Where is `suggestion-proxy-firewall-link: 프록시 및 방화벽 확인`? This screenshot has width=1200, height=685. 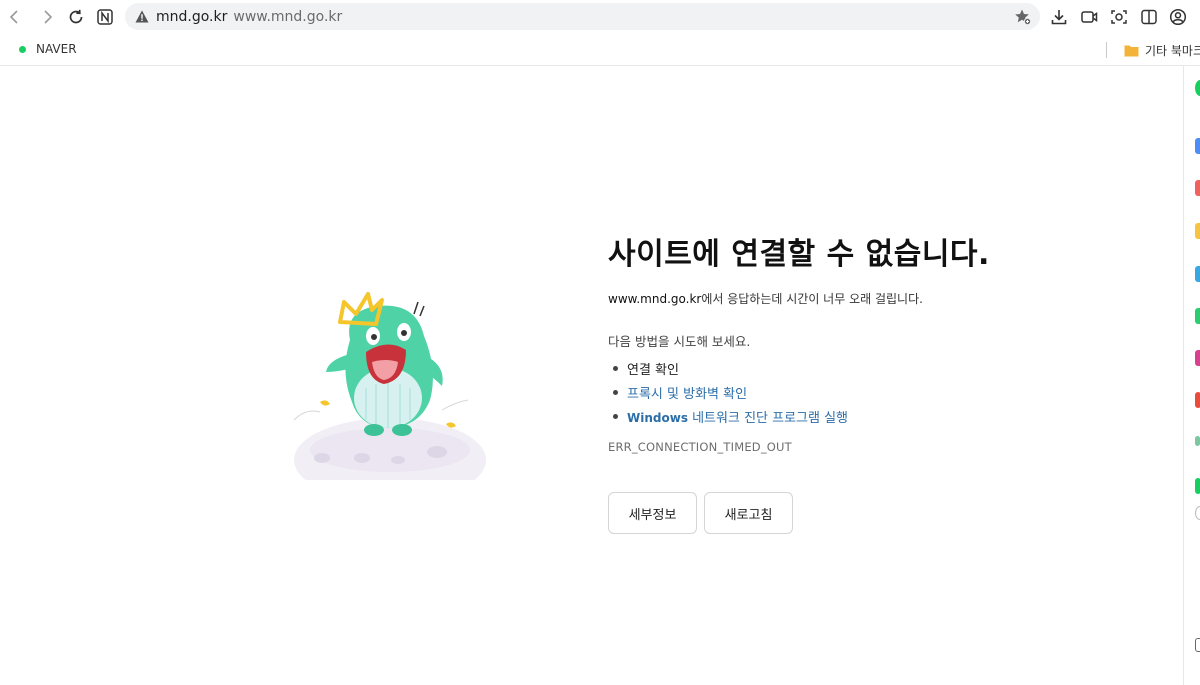 suggestion-proxy-firewall-link: 프록시 및 방화벽 확인 is located at coordinates (687, 392).